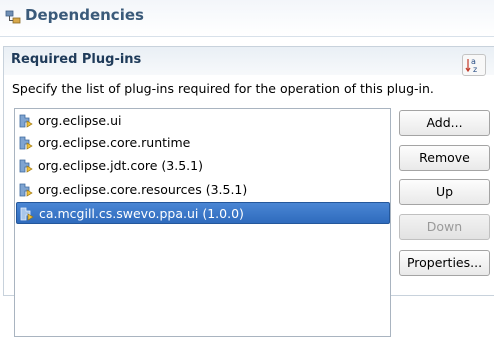  I want to click on dependencies-icon, so click(13, 17).